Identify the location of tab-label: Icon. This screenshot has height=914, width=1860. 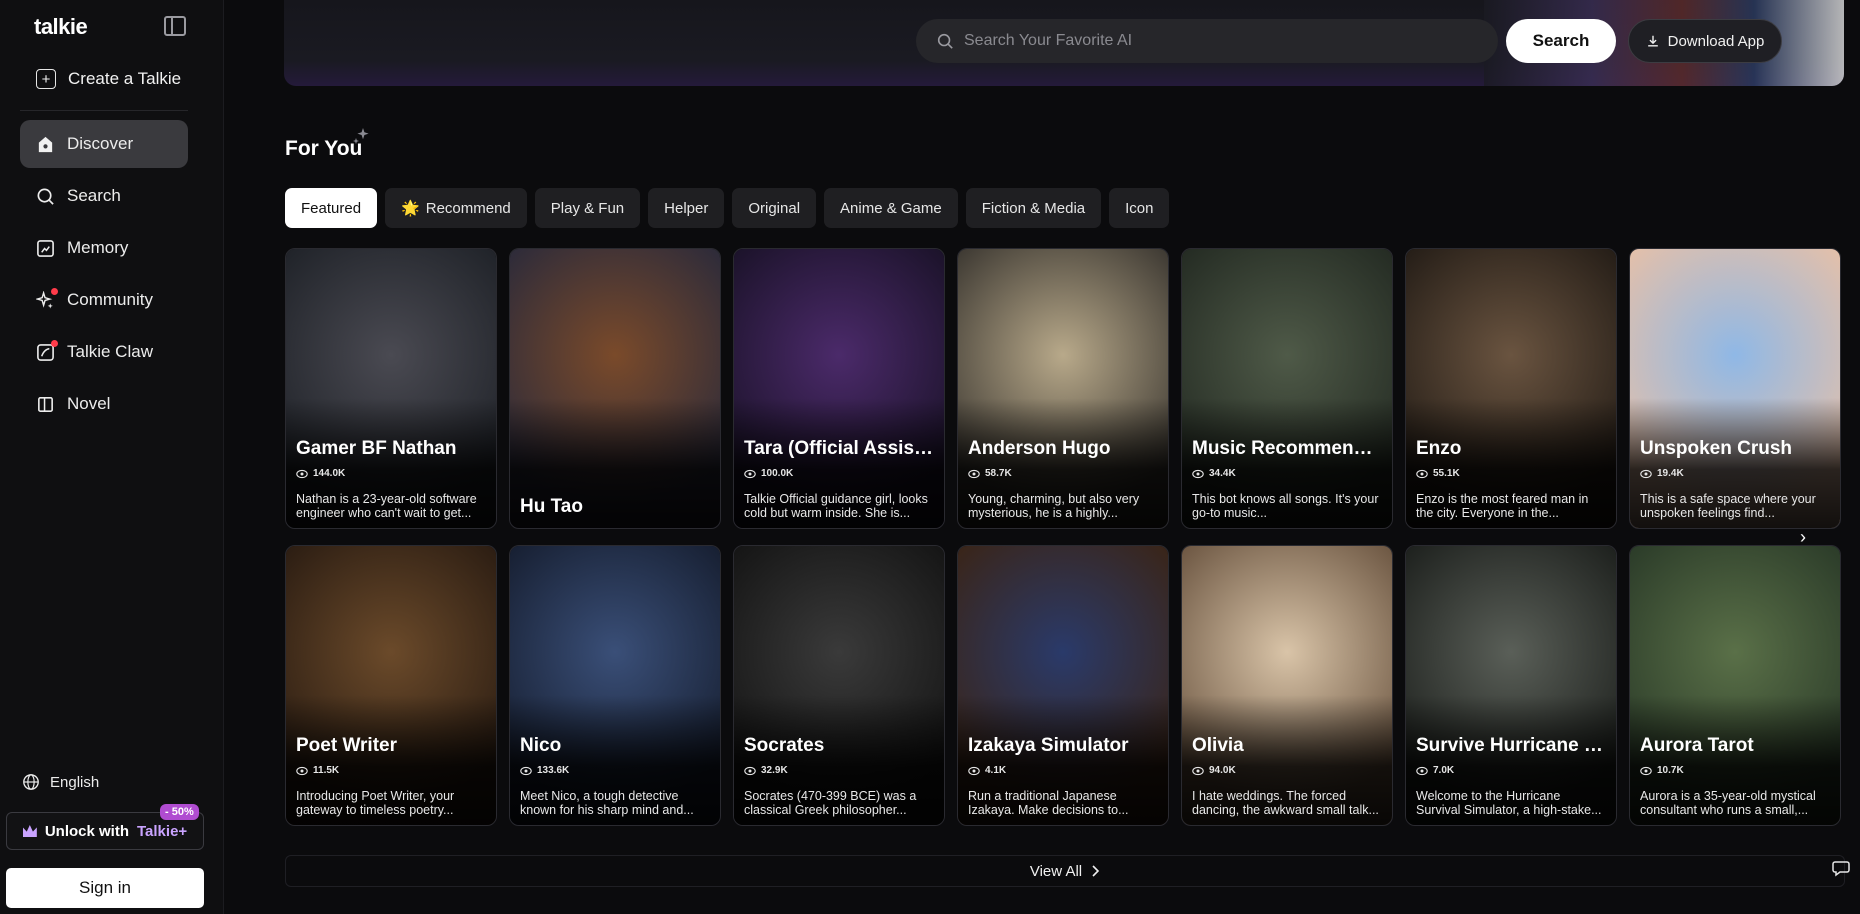
(1139, 208).